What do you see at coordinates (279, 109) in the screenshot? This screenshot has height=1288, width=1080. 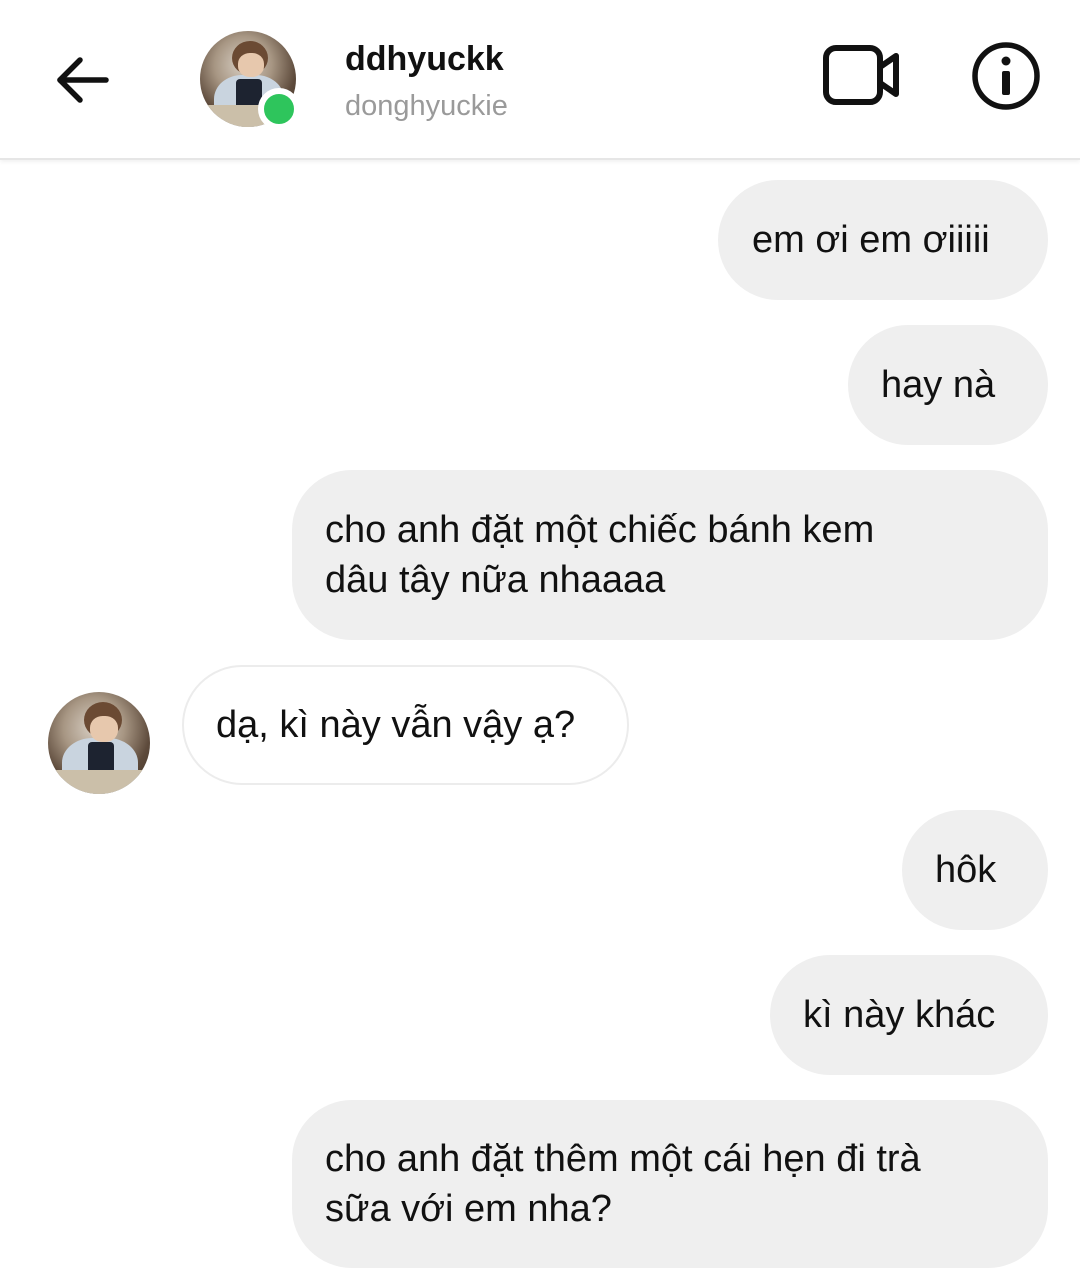 I see `online-status-dot` at bounding box center [279, 109].